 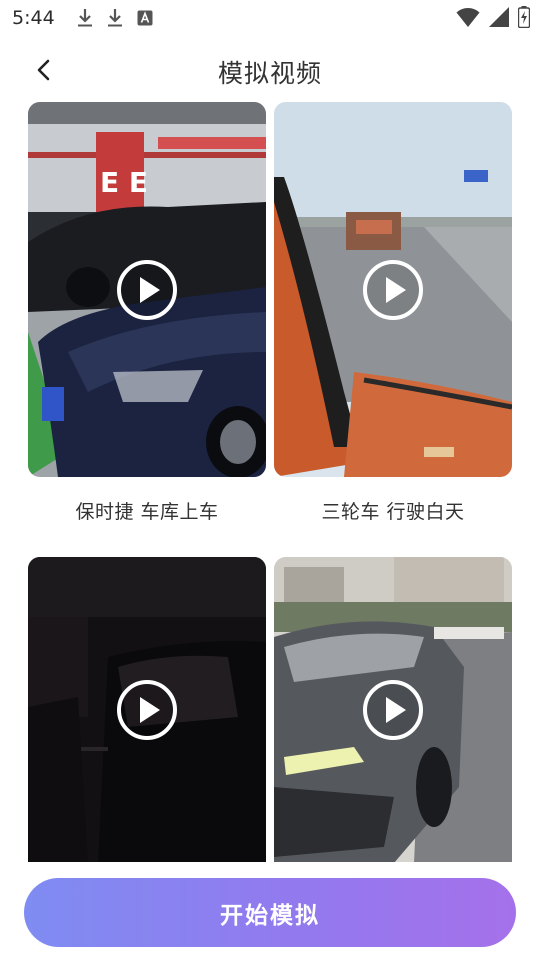 I want to click on header: 模拟视频, so click(x=270, y=70).